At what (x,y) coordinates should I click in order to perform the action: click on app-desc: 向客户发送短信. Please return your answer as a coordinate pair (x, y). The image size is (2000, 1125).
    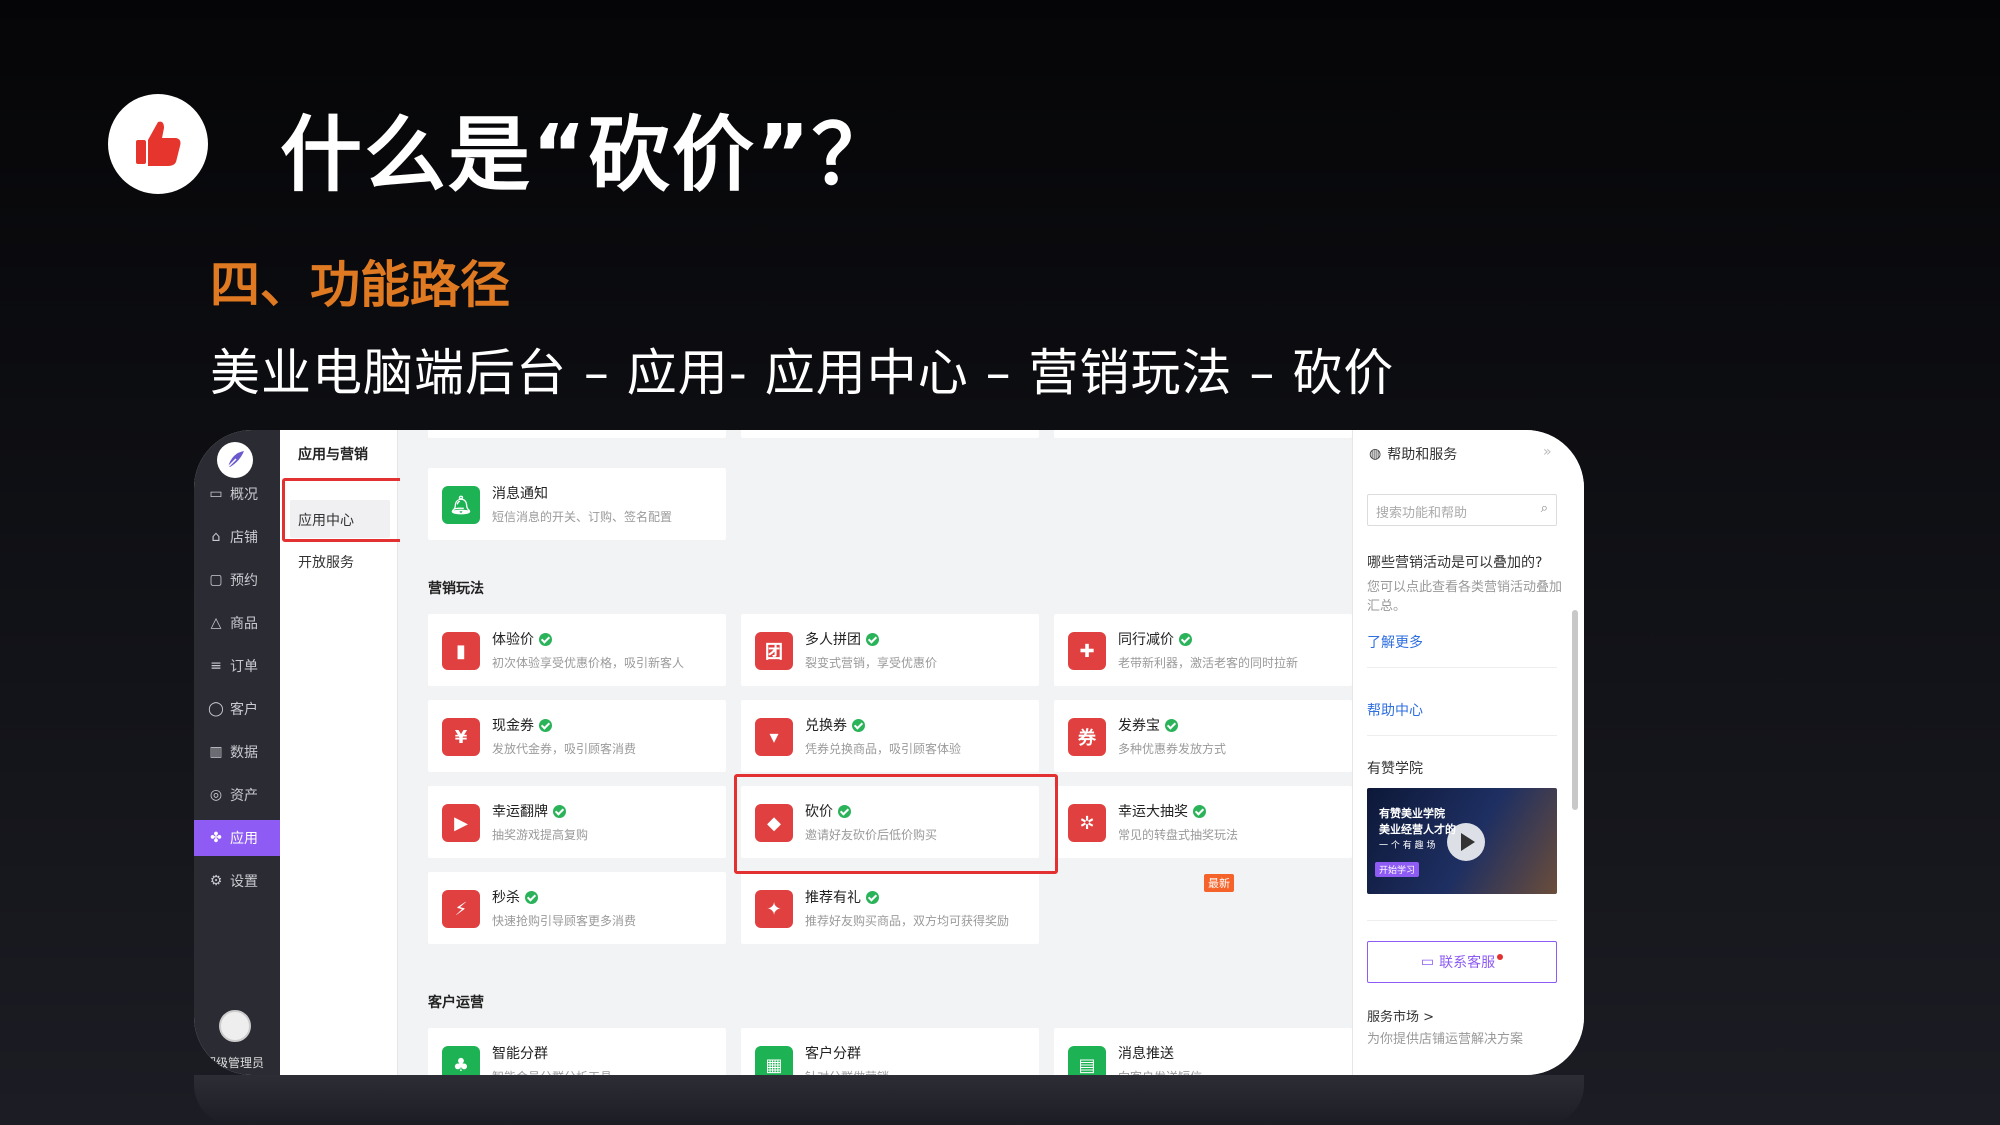
    Looking at the image, I should click on (1160, 1071).